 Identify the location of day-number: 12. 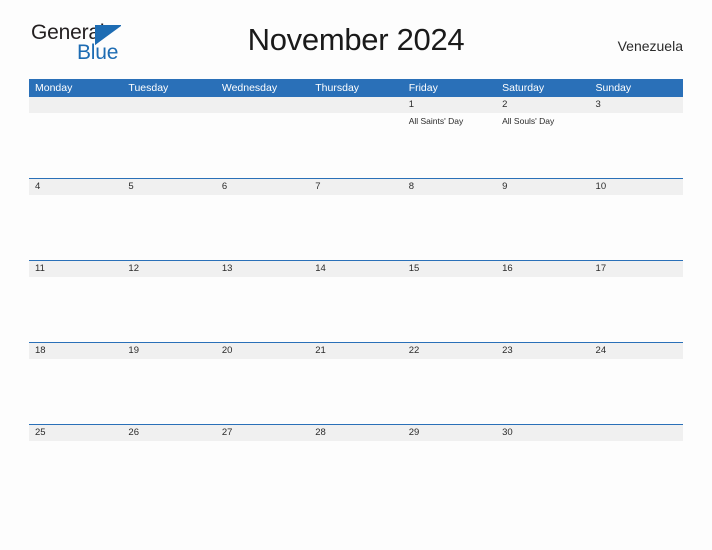
(168, 269).